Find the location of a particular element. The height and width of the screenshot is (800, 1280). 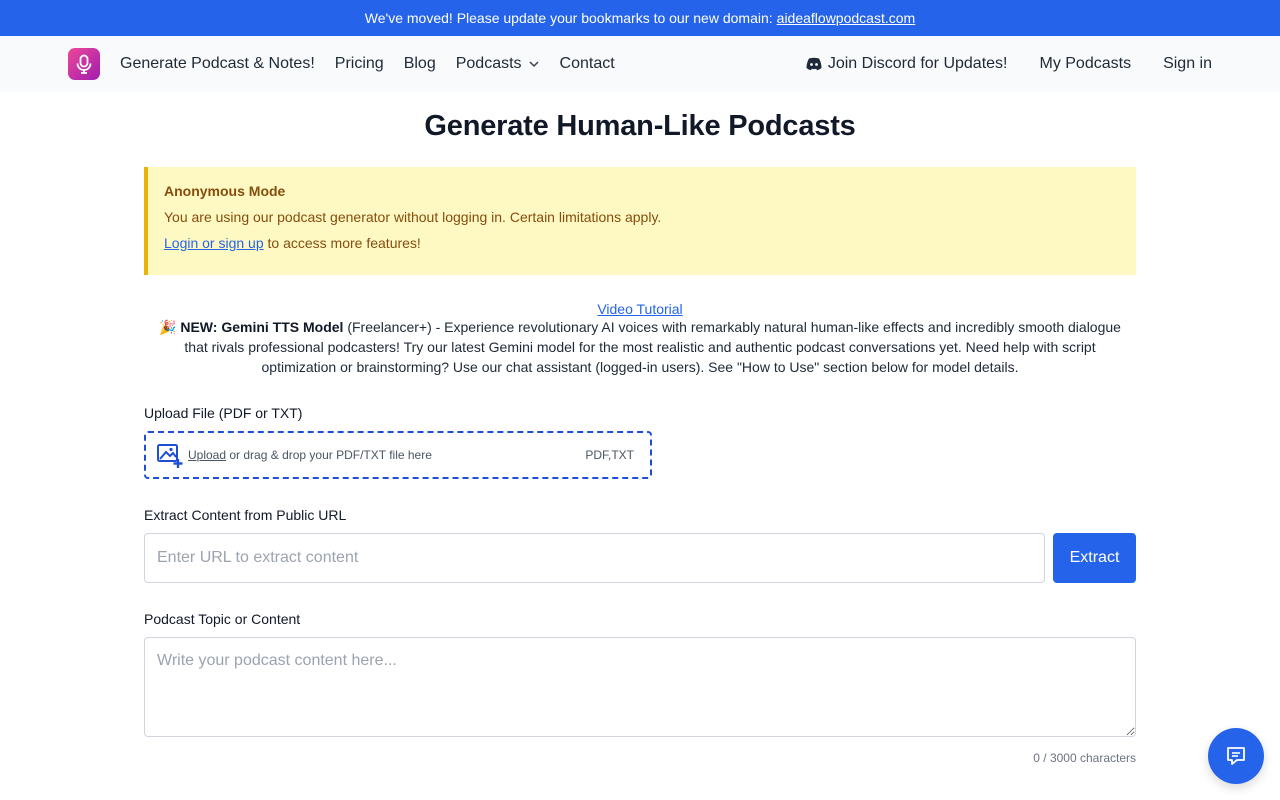

chat-bubble-icon is located at coordinates (1236, 756).